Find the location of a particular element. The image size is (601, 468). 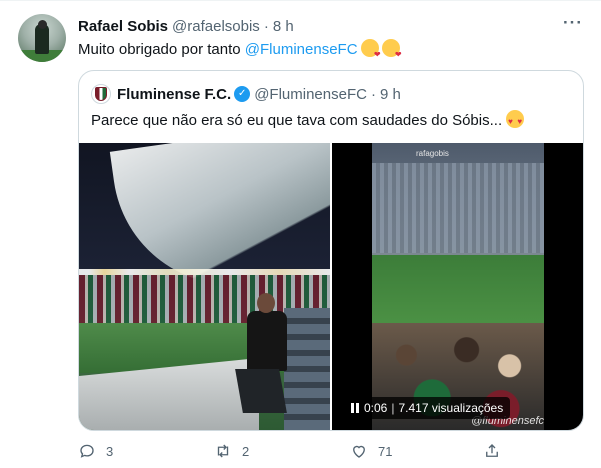

stadium-seats is located at coordinates (307, 369).